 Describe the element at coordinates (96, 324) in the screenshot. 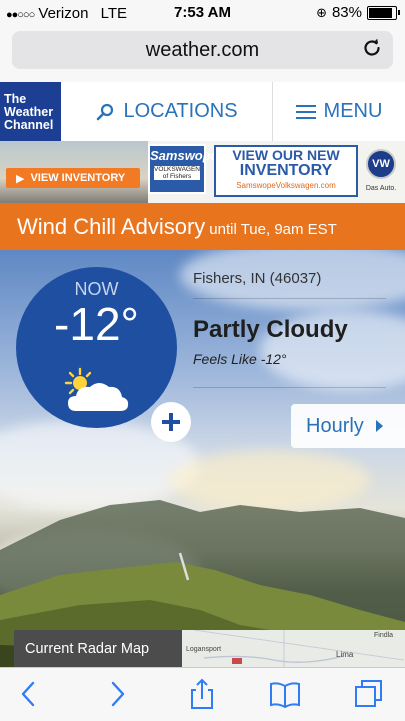

I see `current-temperature: -12°` at that location.